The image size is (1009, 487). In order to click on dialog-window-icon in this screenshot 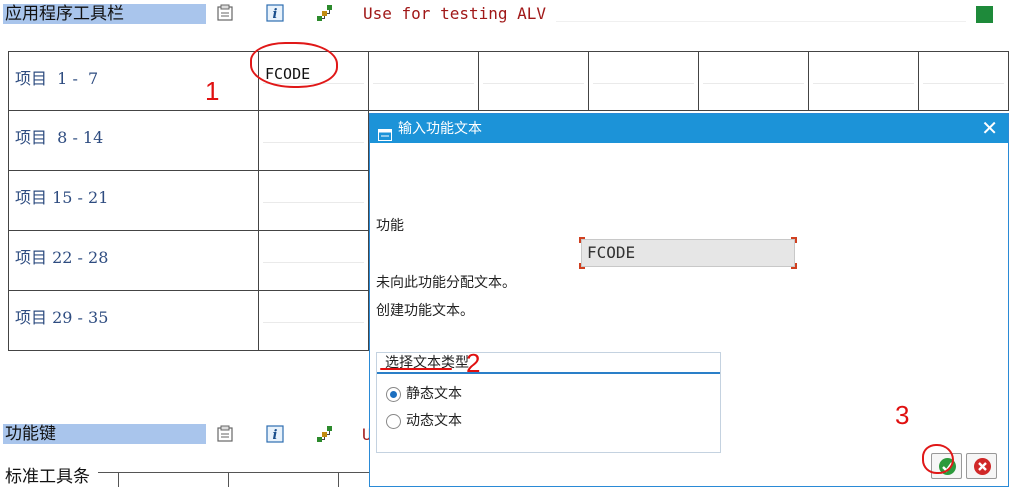, I will do `click(385, 131)`.